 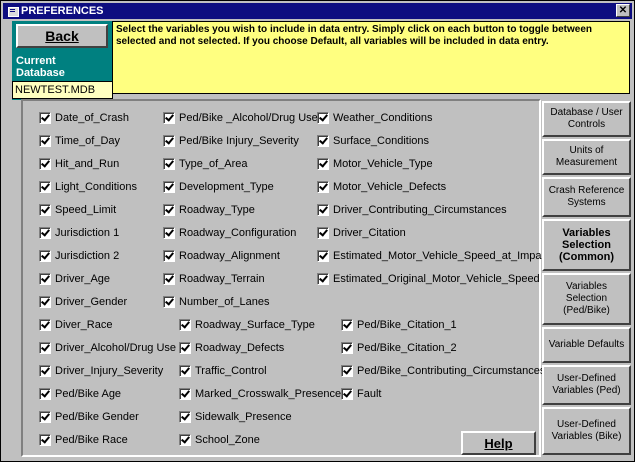 I want to click on side-button: Crash Reference Systems, so click(x=586, y=197).